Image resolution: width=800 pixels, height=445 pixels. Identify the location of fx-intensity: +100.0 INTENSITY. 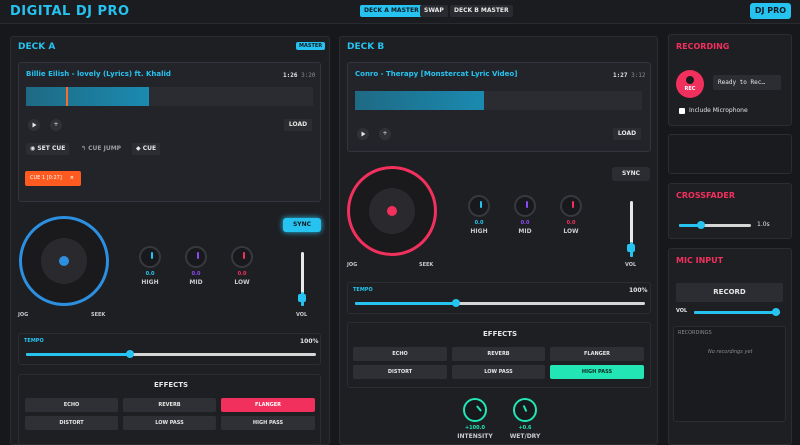
(475, 419).